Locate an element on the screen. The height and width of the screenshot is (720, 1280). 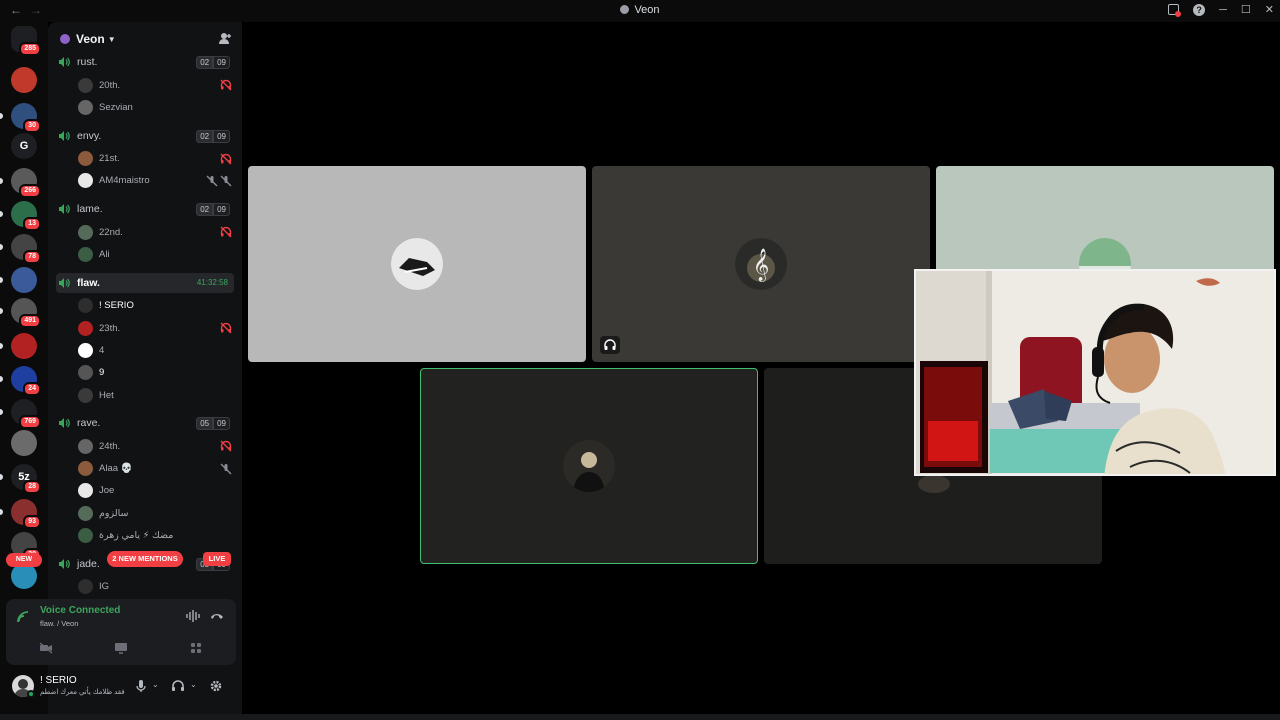
server-icon: 285 is located at coordinates (26, 41).